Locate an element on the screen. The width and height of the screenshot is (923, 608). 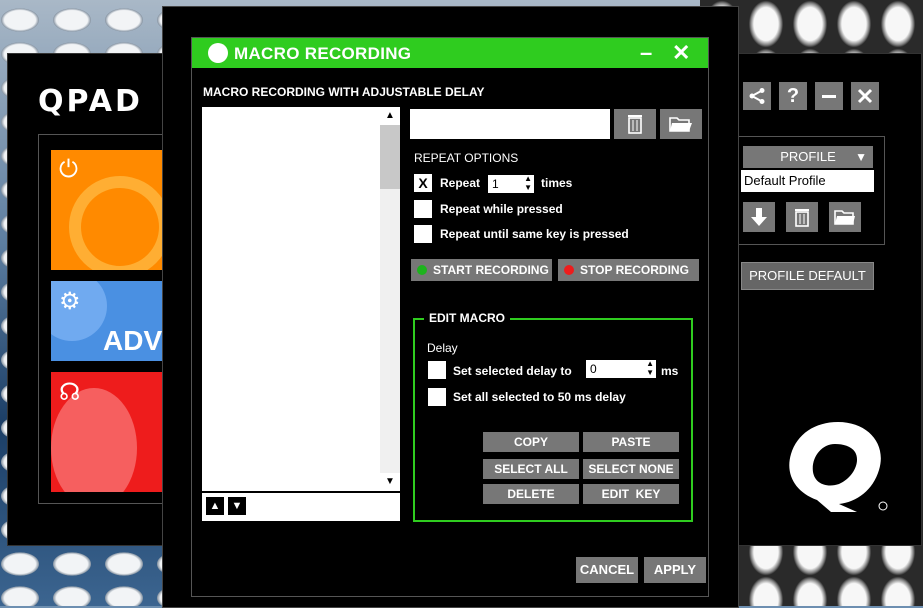
open-macro-button is located at coordinates (681, 124).